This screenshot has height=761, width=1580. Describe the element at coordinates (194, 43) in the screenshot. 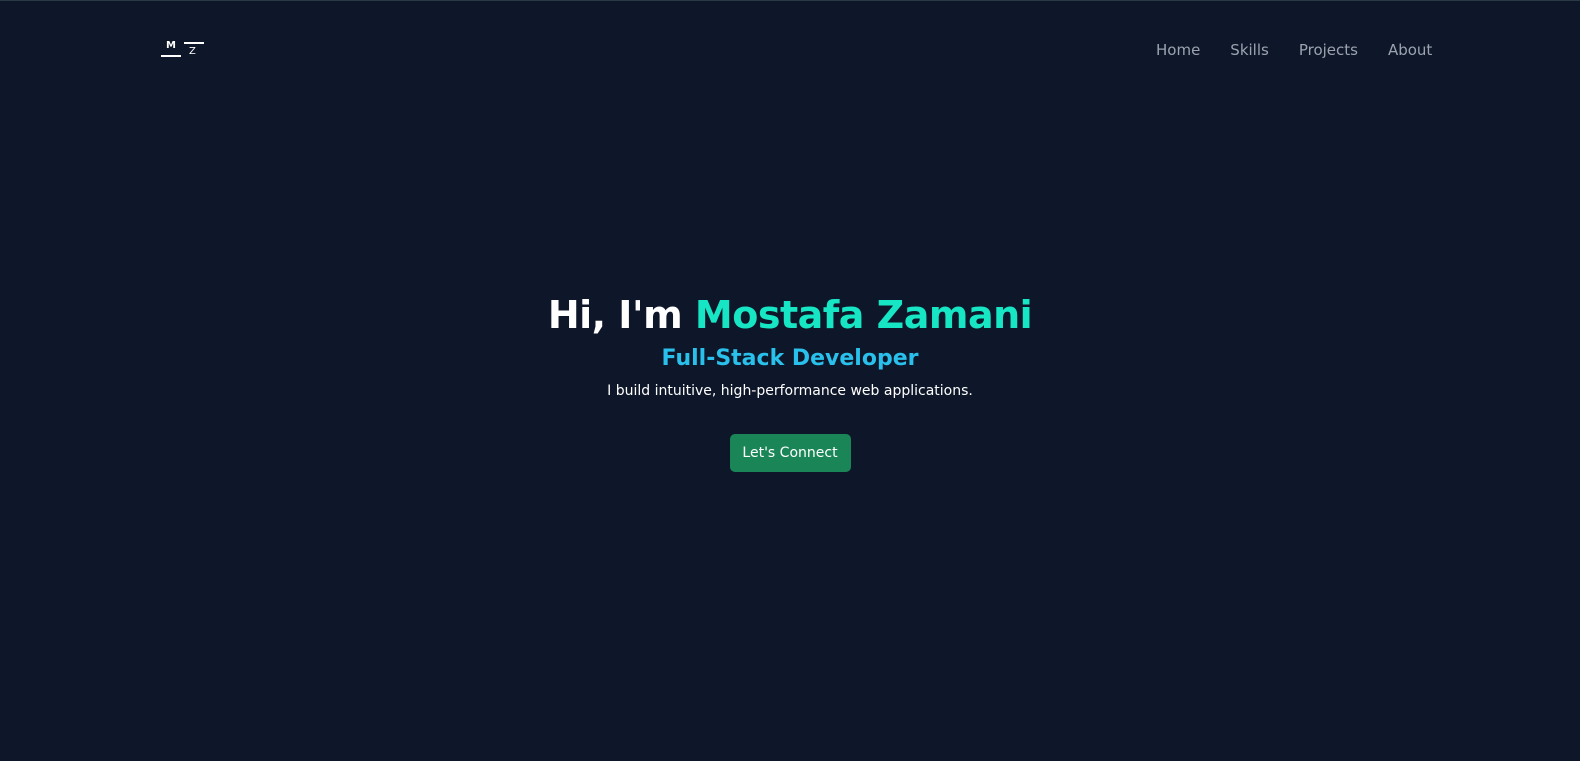

I see `logo-overline` at that location.